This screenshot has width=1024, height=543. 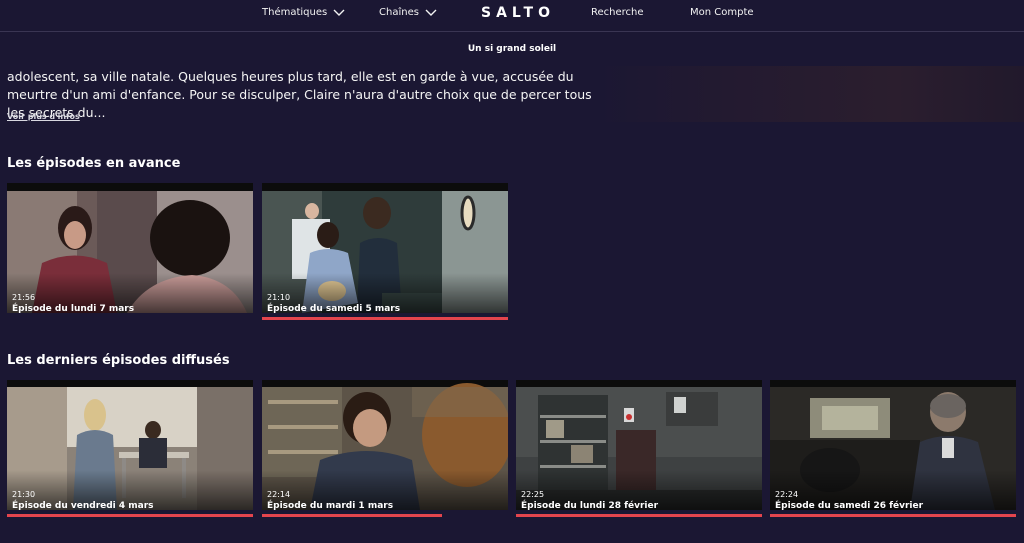 What do you see at coordinates (295, 12) in the screenshot?
I see `nav-themes-label: Thématiques` at bounding box center [295, 12].